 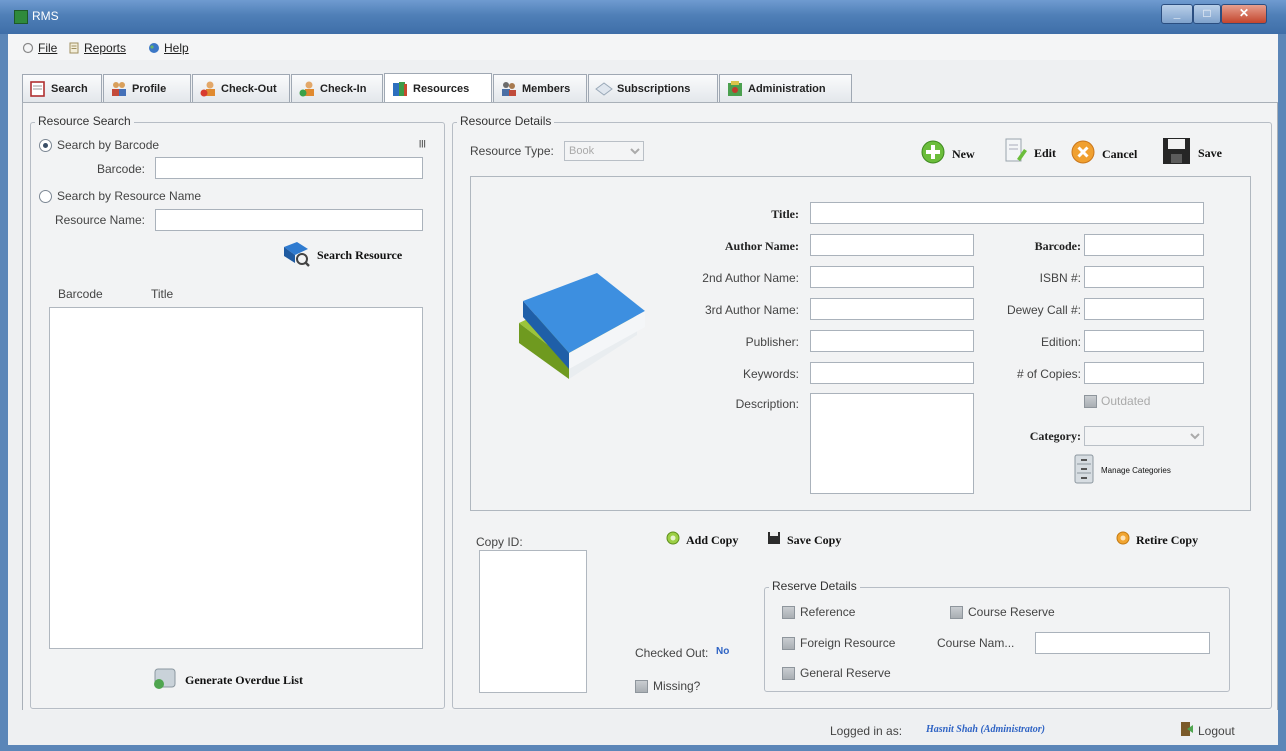 What do you see at coordinates (751, 310) in the screenshot?
I see `third-author-label: 3rd Author Name:` at bounding box center [751, 310].